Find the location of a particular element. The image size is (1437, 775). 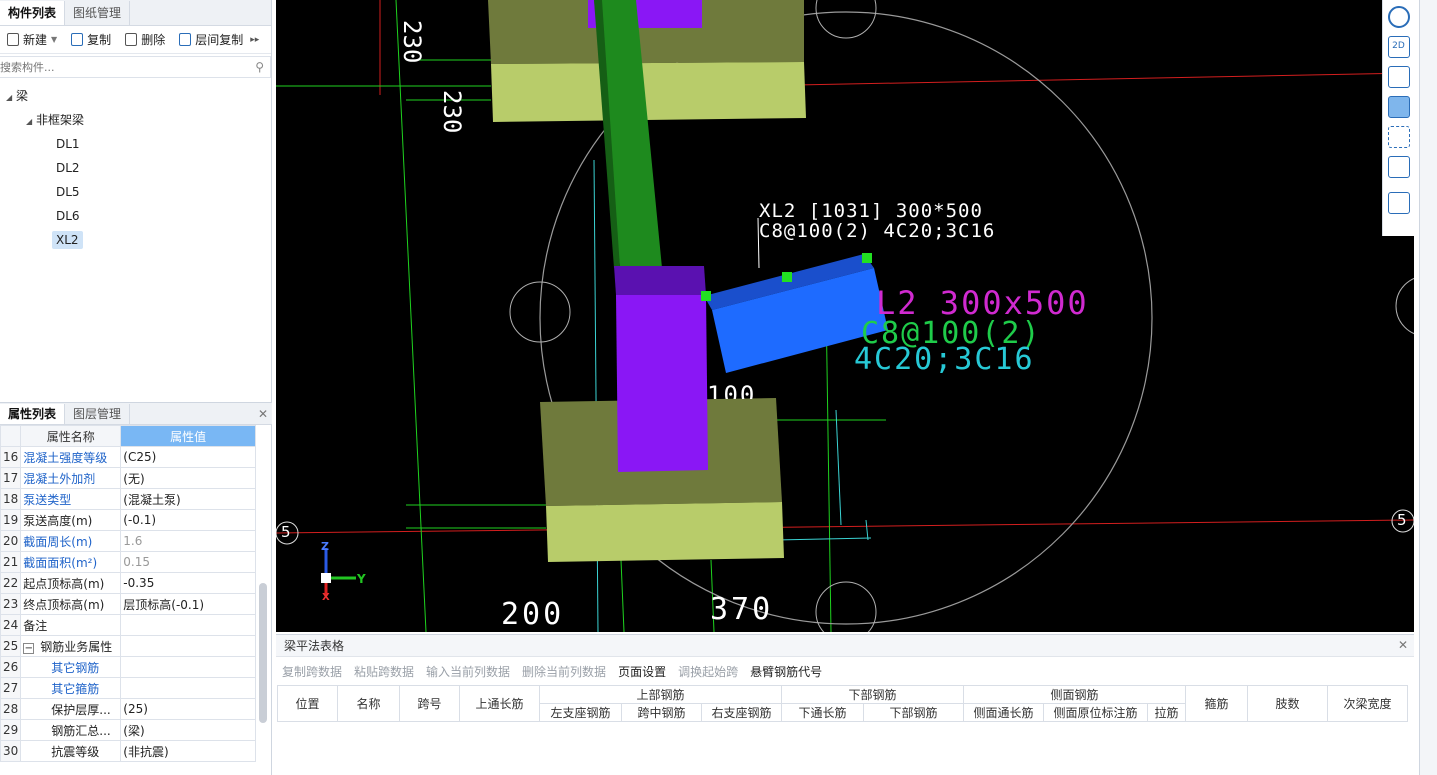

panel-title: 梁平法表格 is located at coordinates (845, 646).